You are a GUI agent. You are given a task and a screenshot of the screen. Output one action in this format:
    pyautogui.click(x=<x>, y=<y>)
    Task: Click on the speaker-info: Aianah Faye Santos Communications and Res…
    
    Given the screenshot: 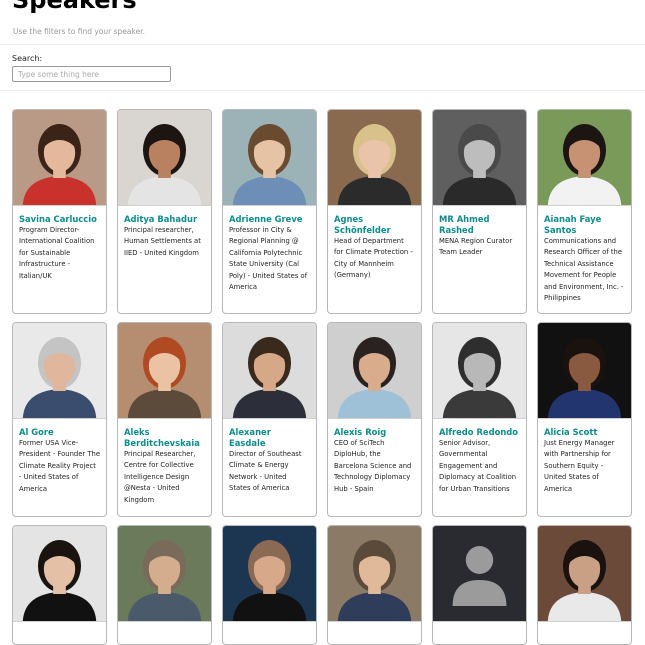 What is the action you would take?
    pyautogui.click(x=584, y=258)
    